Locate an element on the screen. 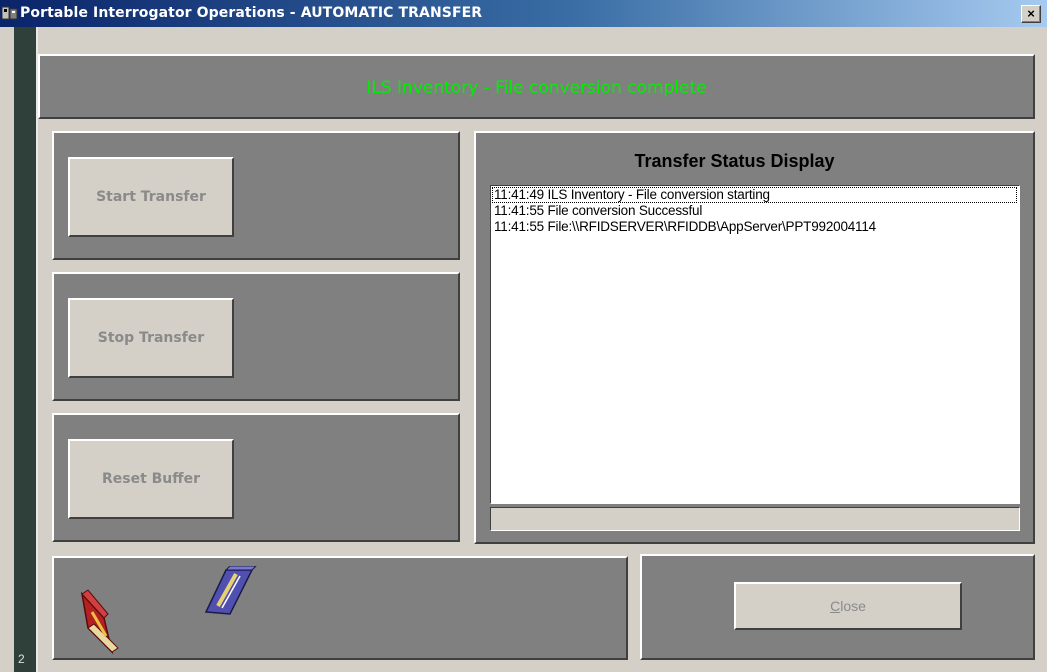 The height and width of the screenshot is (672, 1047). status-header-panel: ILS Inventory - File conversion complete is located at coordinates (536, 86).